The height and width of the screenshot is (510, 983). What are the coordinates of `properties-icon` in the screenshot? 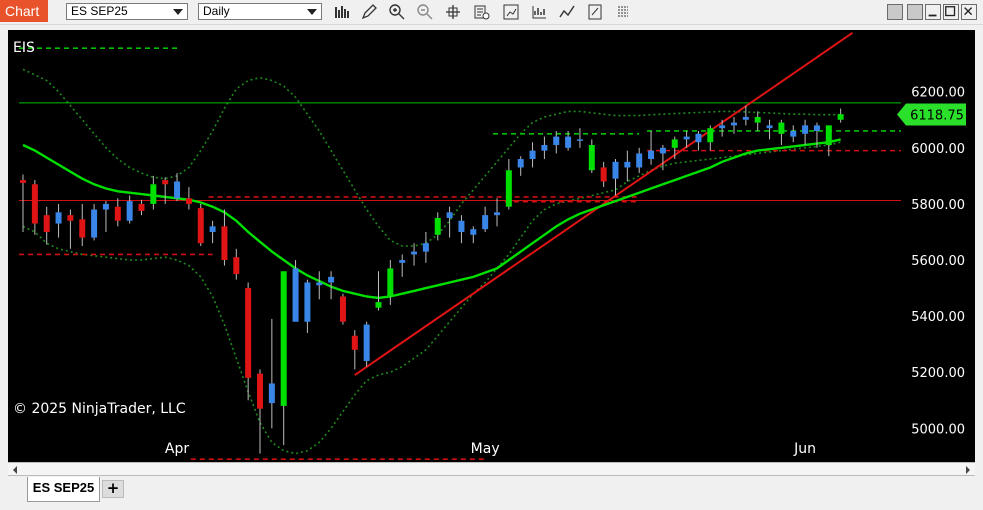 It's located at (596, 12).